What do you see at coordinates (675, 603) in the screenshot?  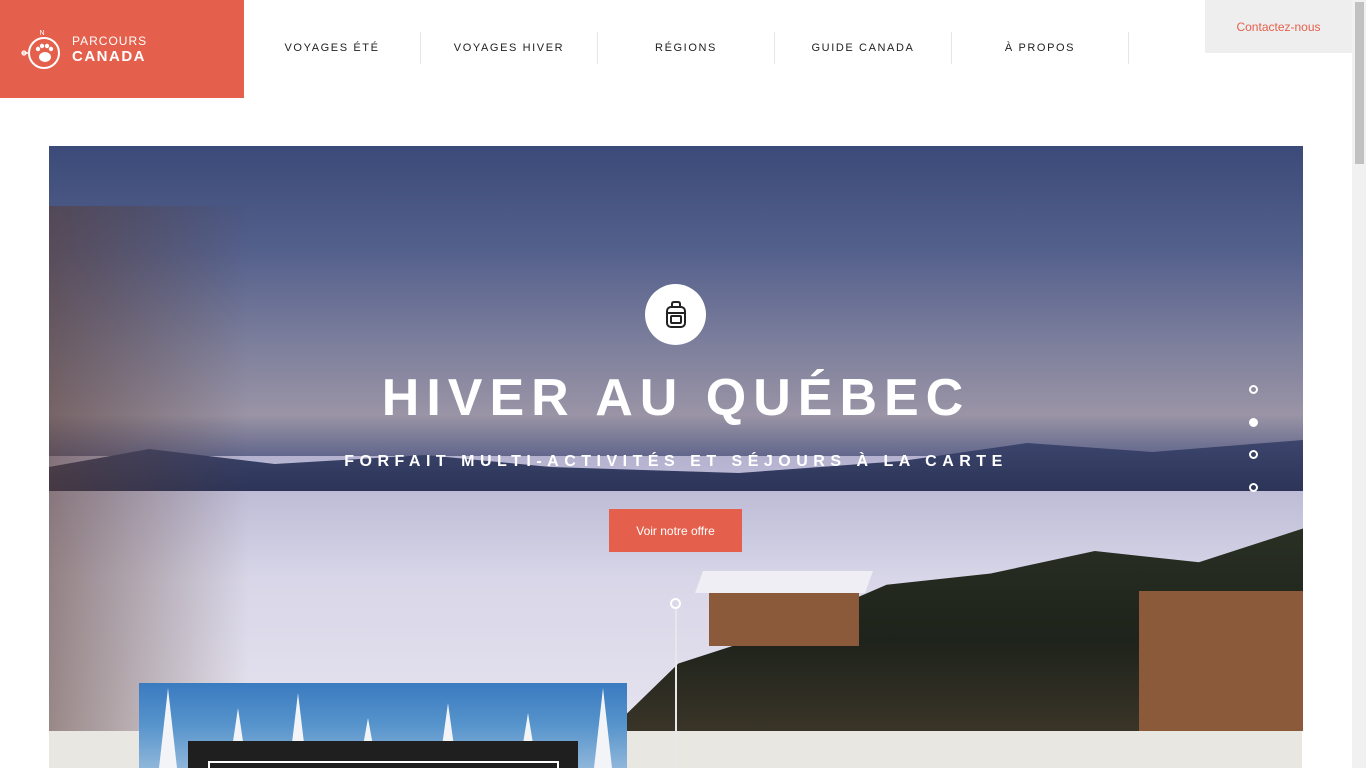 I see `timeline-dot` at bounding box center [675, 603].